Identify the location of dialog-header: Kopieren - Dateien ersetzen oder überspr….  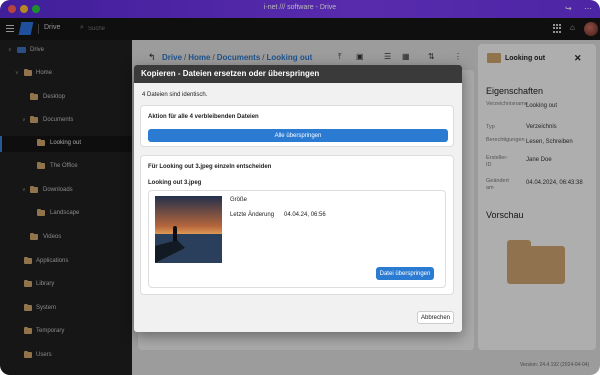
(298, 74).